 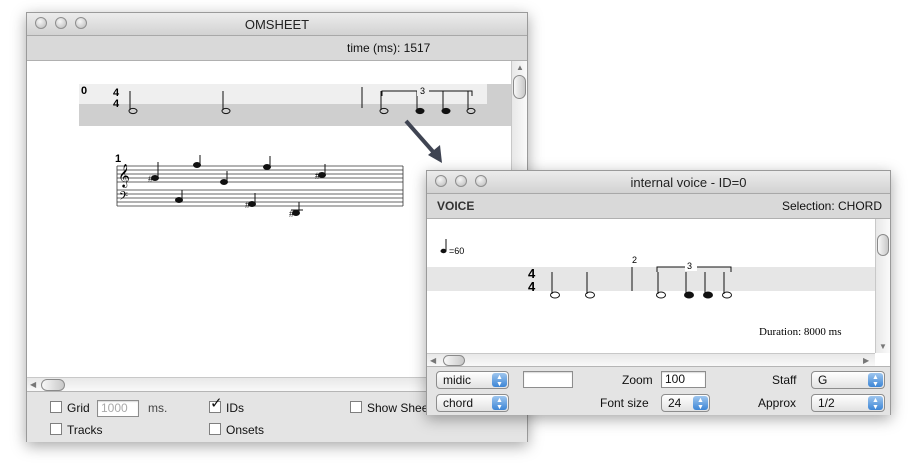 What do you see at coordinates (124, 176) in the screenshot?
I see `treble-clef-icon: 𝄞` at bounding box center [124, 176].